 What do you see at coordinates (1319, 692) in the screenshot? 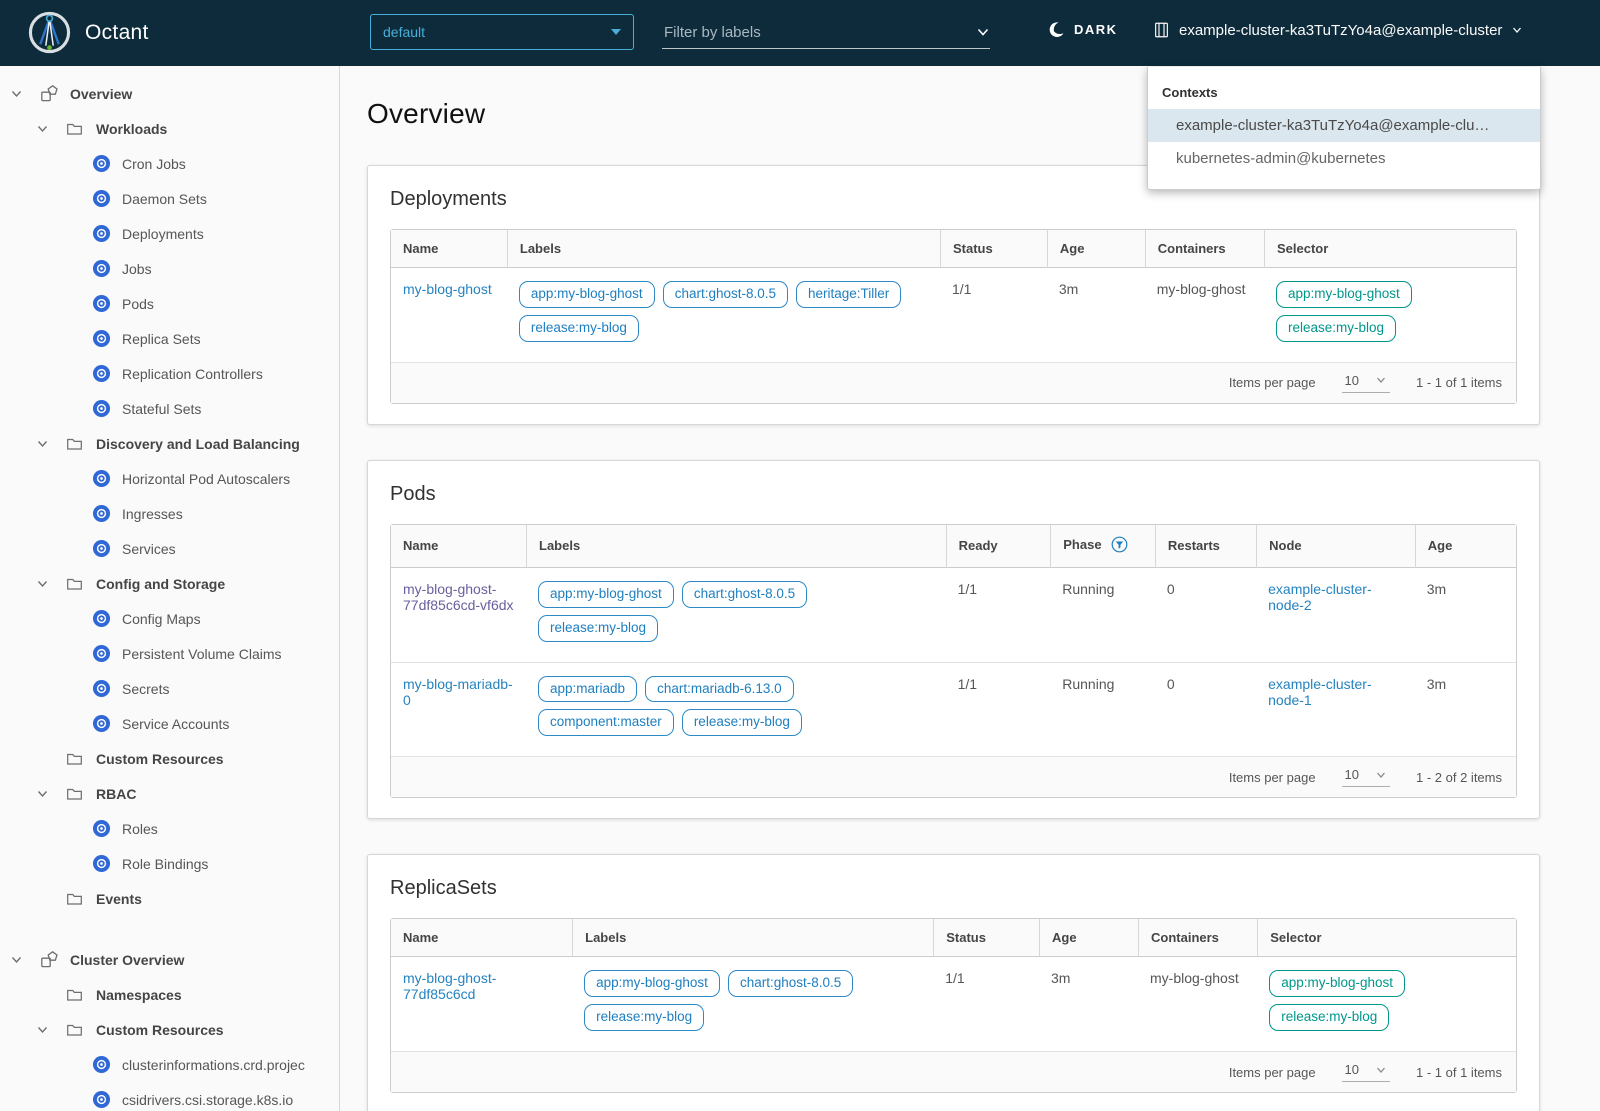
I see `resource-link: example-cluster-node-1` at bounding box center [1319, 692].